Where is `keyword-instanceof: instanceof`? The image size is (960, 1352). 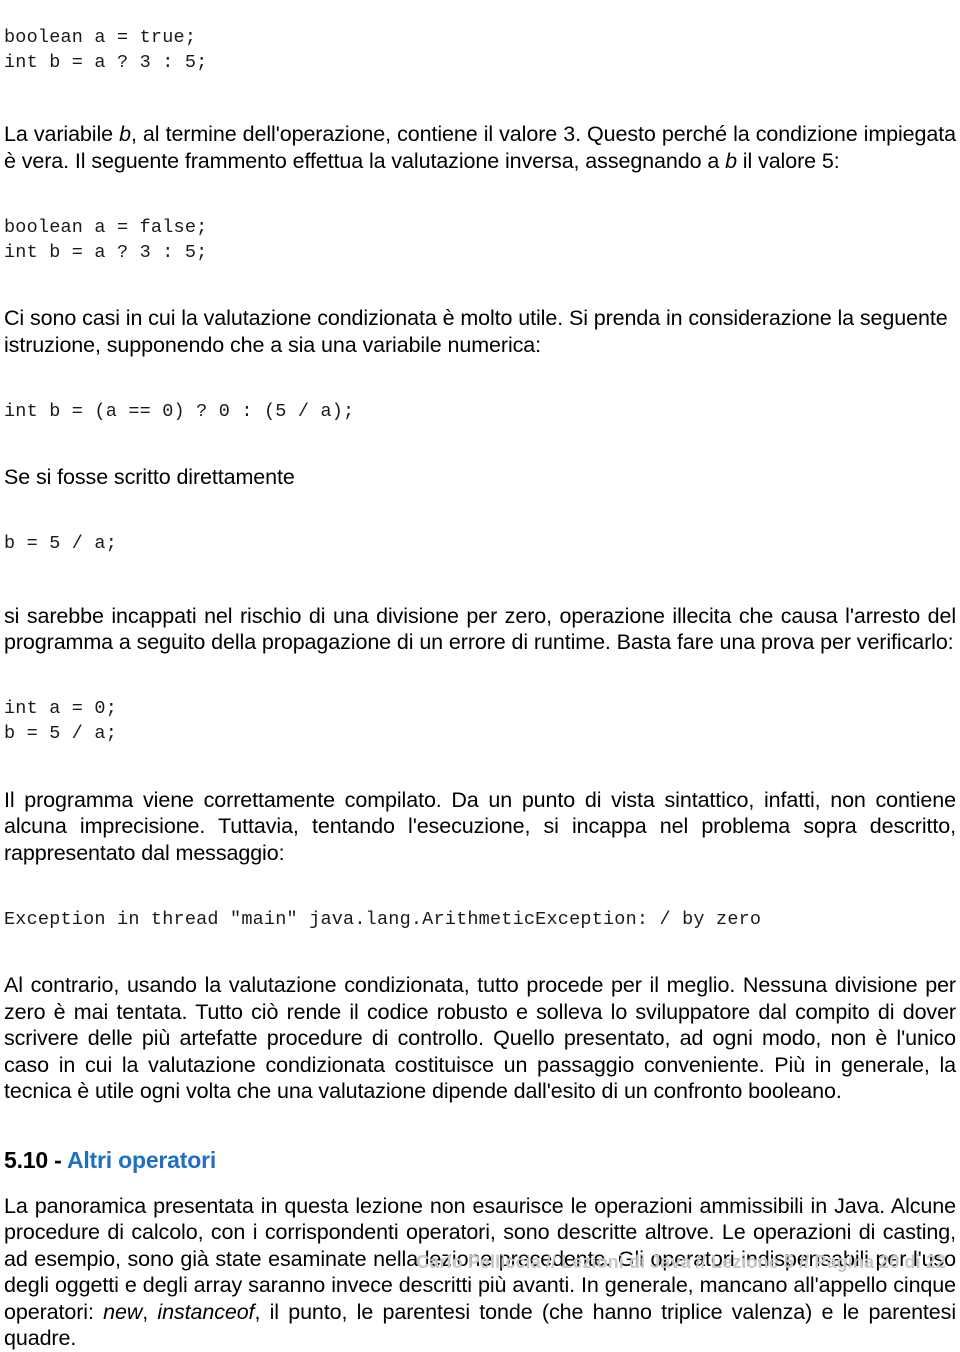
keyword-instanceof: instanceof is located at coordinates (206, 1311).